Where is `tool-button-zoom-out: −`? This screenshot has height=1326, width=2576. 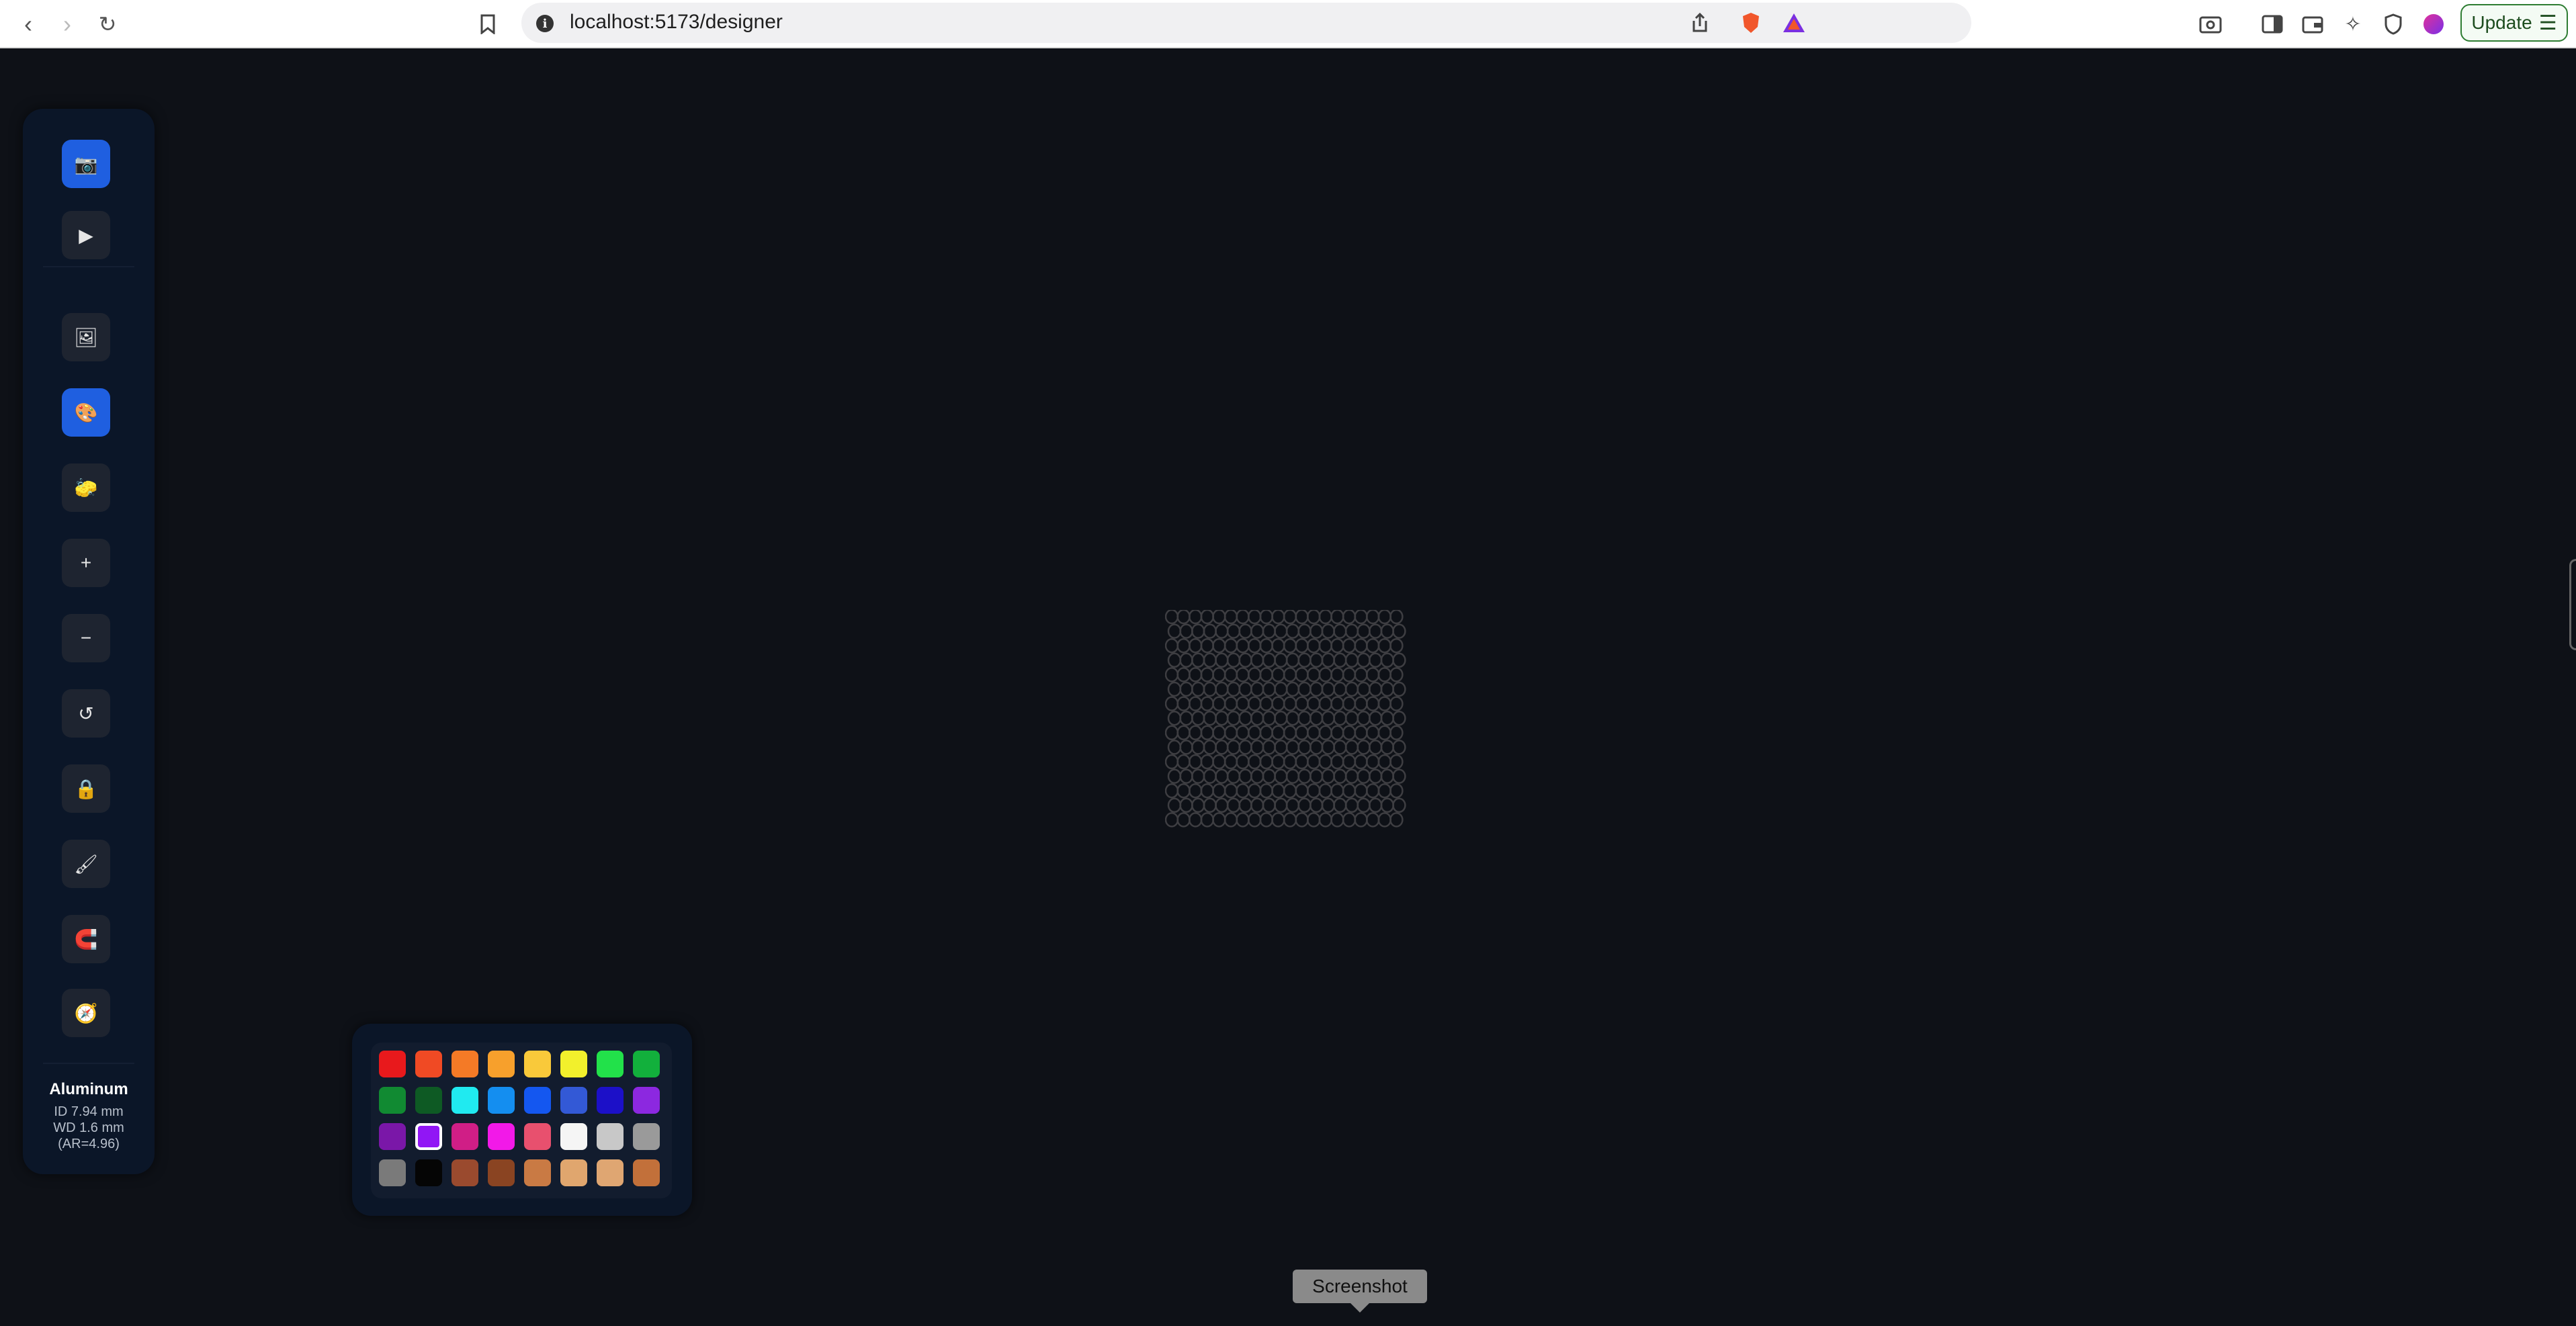
tool-button-zoom-out: − is located at coordinates (86, 638).